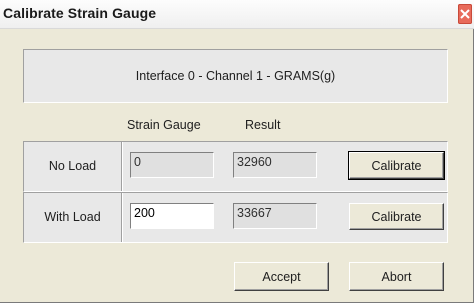  Describe the element at coordinates (80, 13) in the screenshot. I see `window-title: Calibrate Strain Gauge` at that location.